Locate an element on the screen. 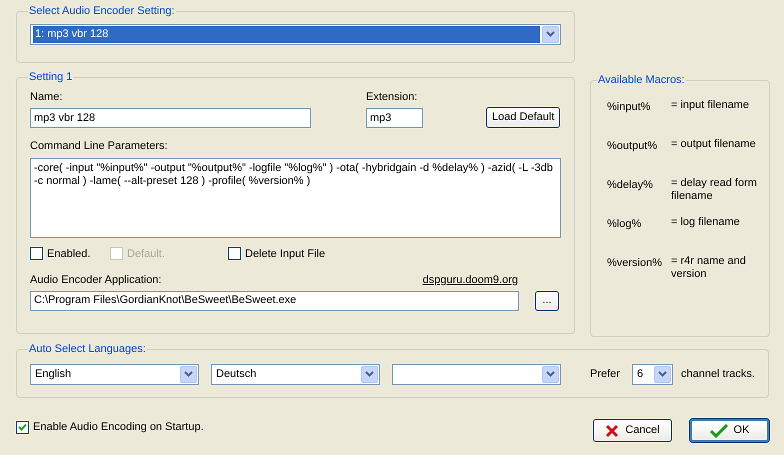 The image size is (784, 455). group-title: Select Audio Encoder Setting: is located at coordinates (102, 11).